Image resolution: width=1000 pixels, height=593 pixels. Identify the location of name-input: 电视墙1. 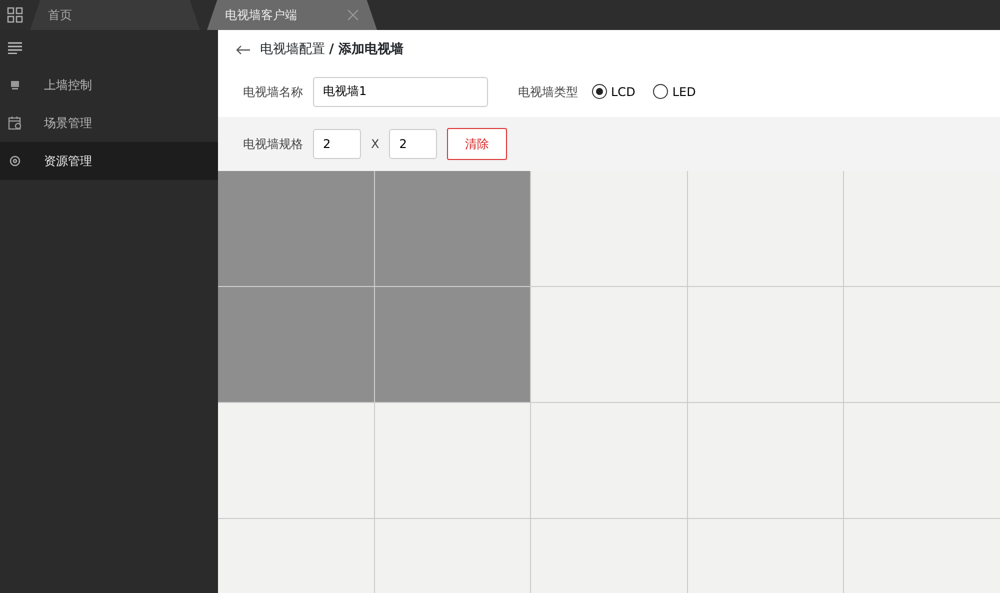
(400, 91).